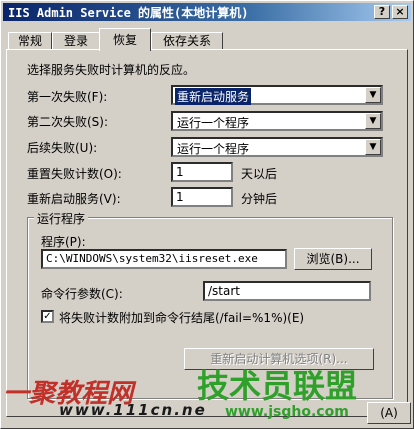  What do you see at coordinates (76, 41) in the screenshot?
I see `tab-logon: 登录` at bounding box center [76, 41].